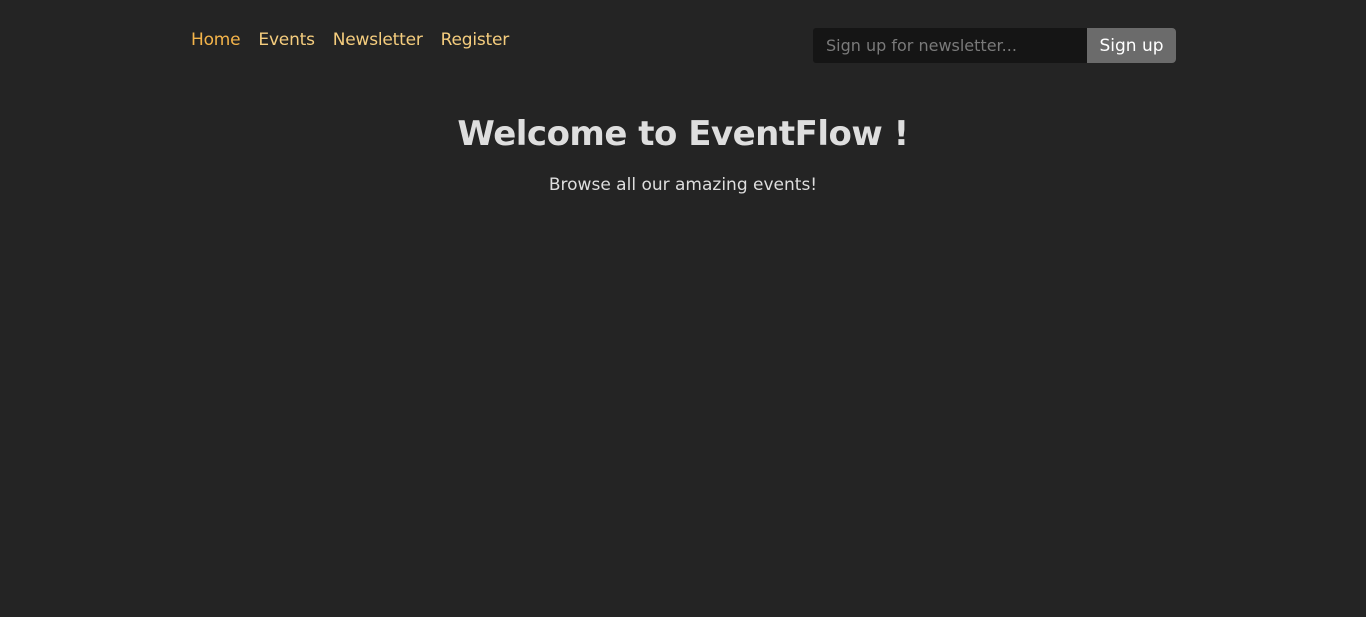  What do you see at coordinates (683, 45) in the screenshot?
I see `site-header: Home Events Newsletter Register Sign up` at bounding box center [683, 45].